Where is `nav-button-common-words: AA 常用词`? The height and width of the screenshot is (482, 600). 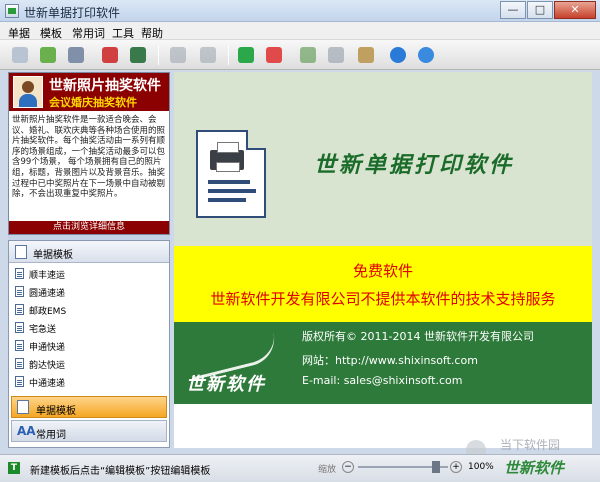 nav-button-common-words: AA 常用词 is located at coordinates (89, 431).